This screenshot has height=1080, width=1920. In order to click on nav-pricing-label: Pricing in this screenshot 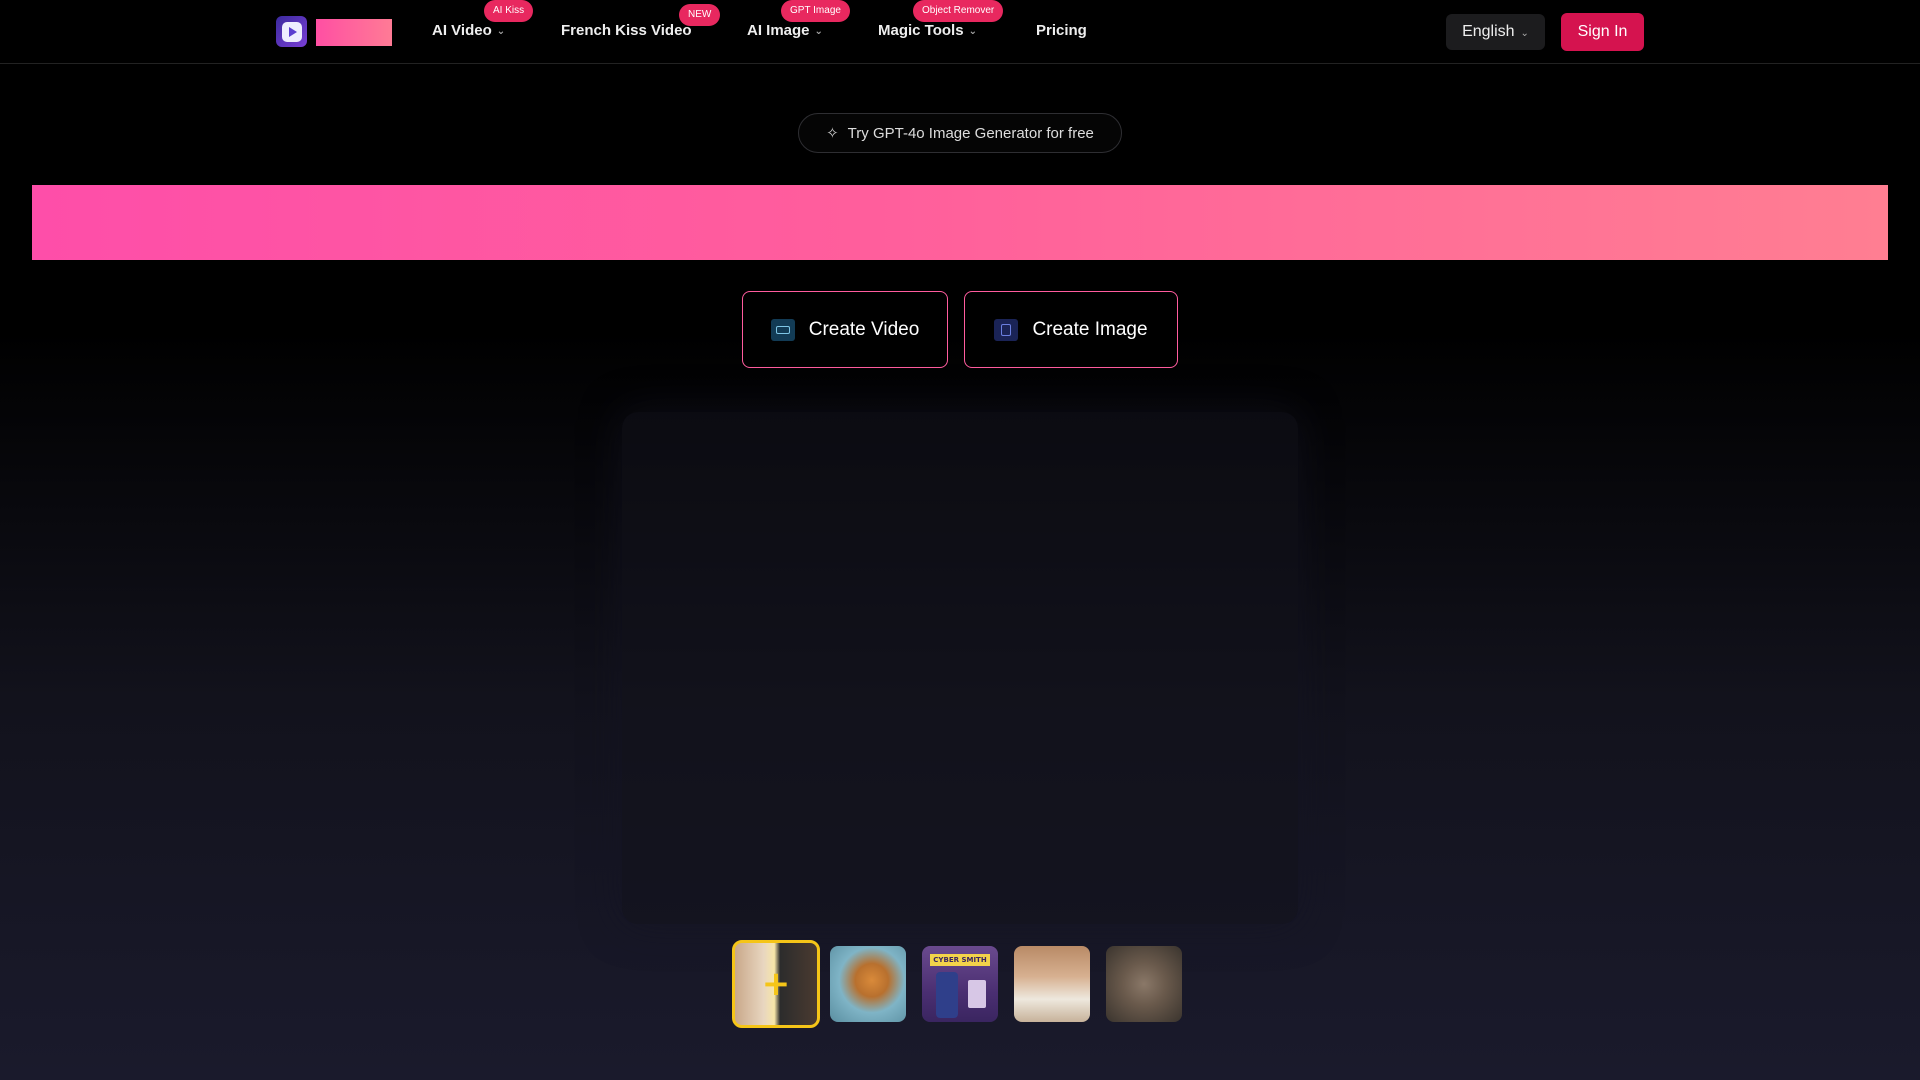, I will do `click(1061, 30)`.